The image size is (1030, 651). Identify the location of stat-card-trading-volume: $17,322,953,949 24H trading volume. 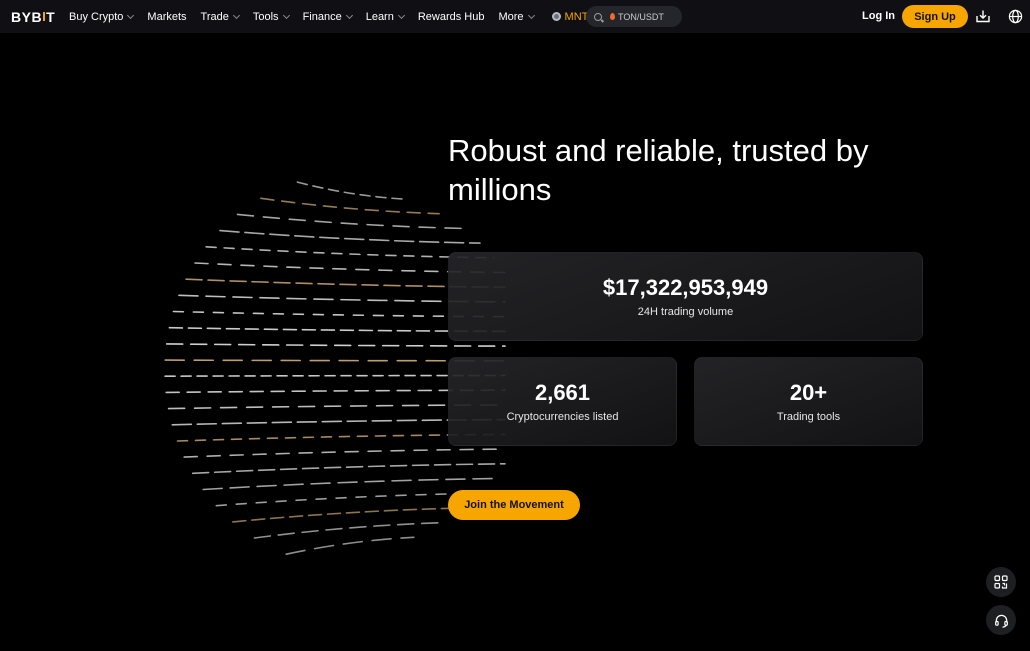
(685, 296).